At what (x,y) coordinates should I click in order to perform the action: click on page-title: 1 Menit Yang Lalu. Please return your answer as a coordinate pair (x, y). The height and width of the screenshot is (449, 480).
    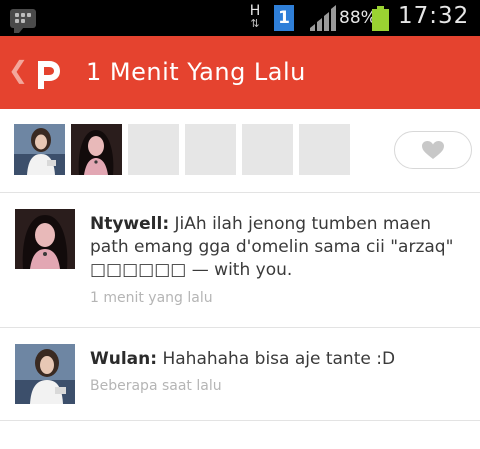
    Looking at the image, I should click on (196, 72).